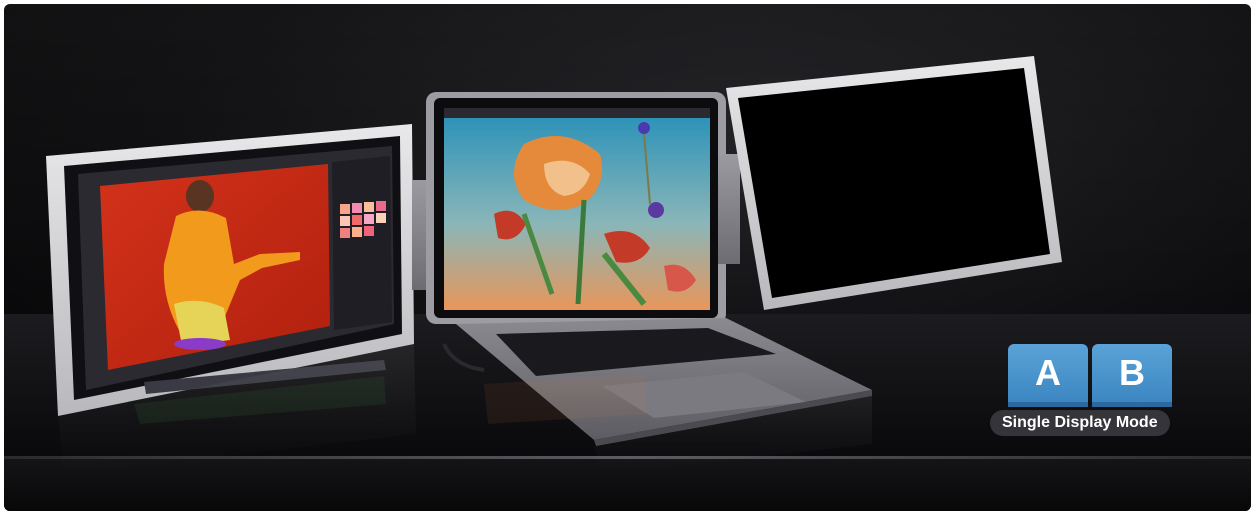 This screenshot has height=515, width=1255. Describe the element at coordinates (577, 113) in the screenshot. I see `laptop-menubar` at that location.